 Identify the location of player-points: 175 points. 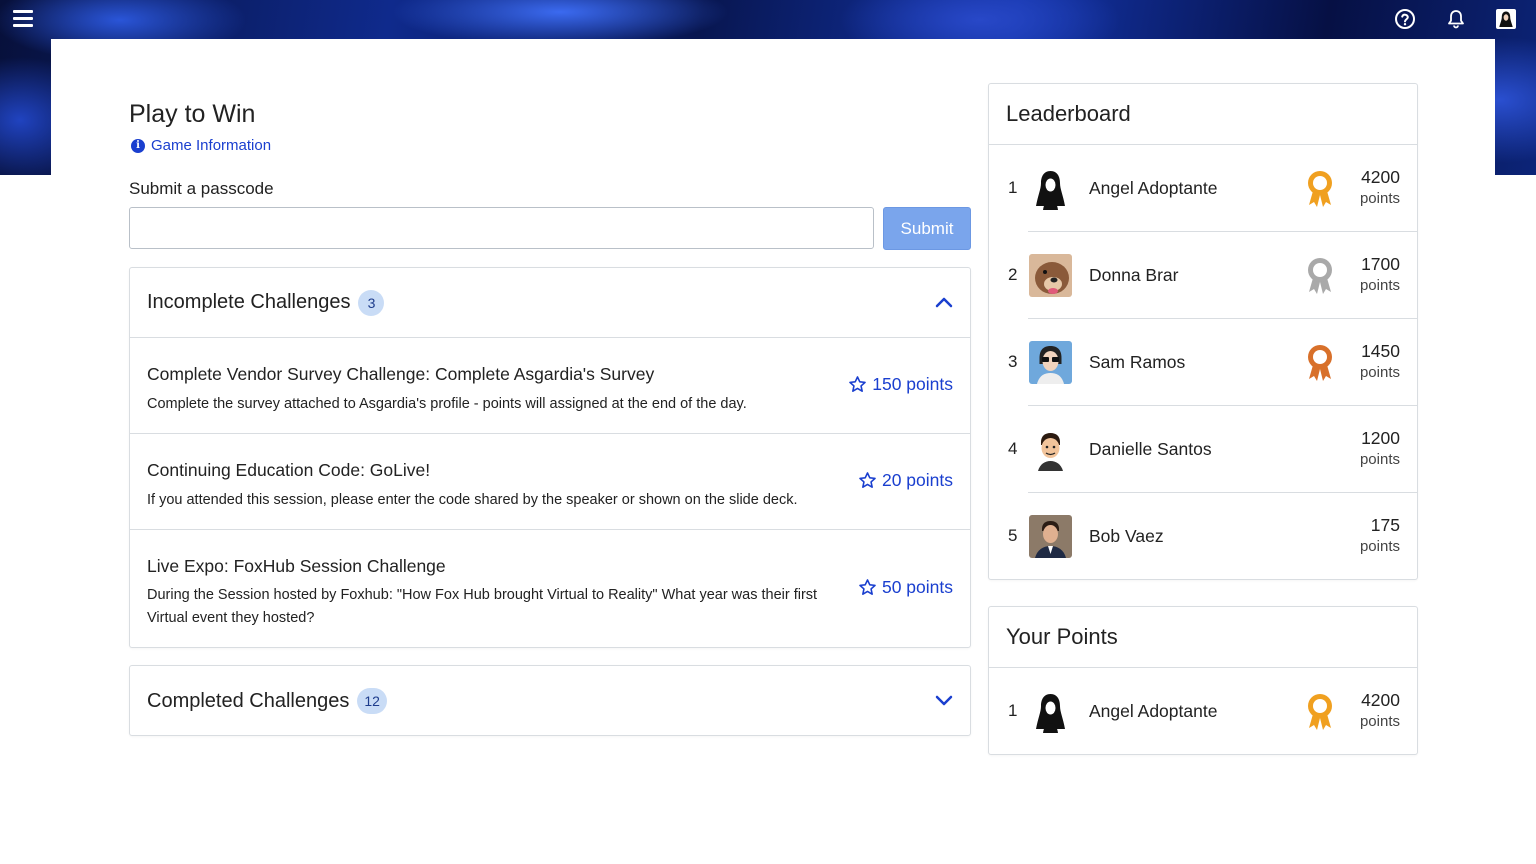
(1380, 536).